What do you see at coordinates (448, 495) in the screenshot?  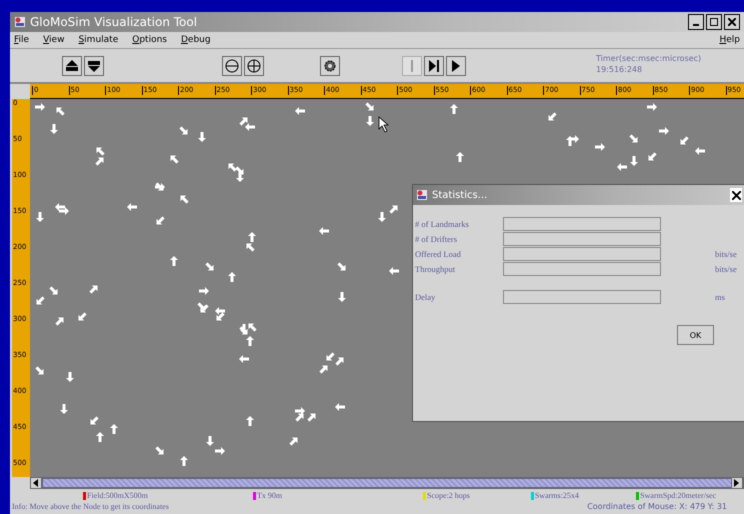 I see `legend-label: Scope:2 hops` at bounding box center [448, 495].